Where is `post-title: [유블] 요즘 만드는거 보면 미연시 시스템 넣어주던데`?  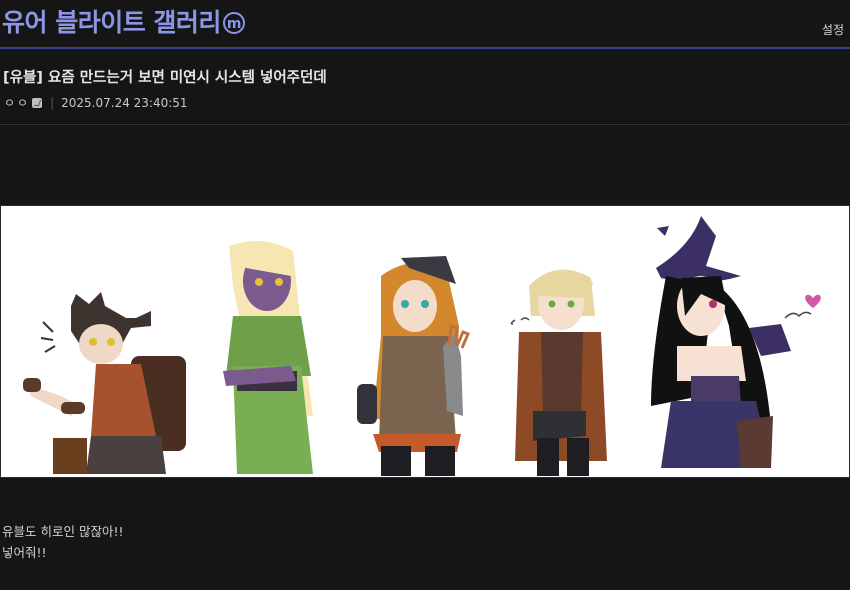 post-title: [유블] 요즘 만드는거 보면 미연시 시스템 넣어주던데 is located at coordinates (165, 78).